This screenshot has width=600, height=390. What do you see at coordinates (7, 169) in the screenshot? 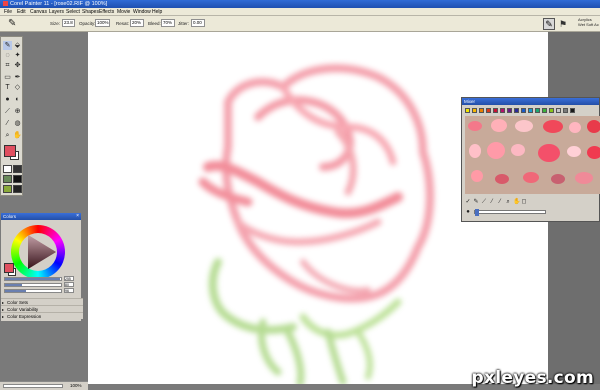
I see `paper-selector` at bounding box center [7, 169].